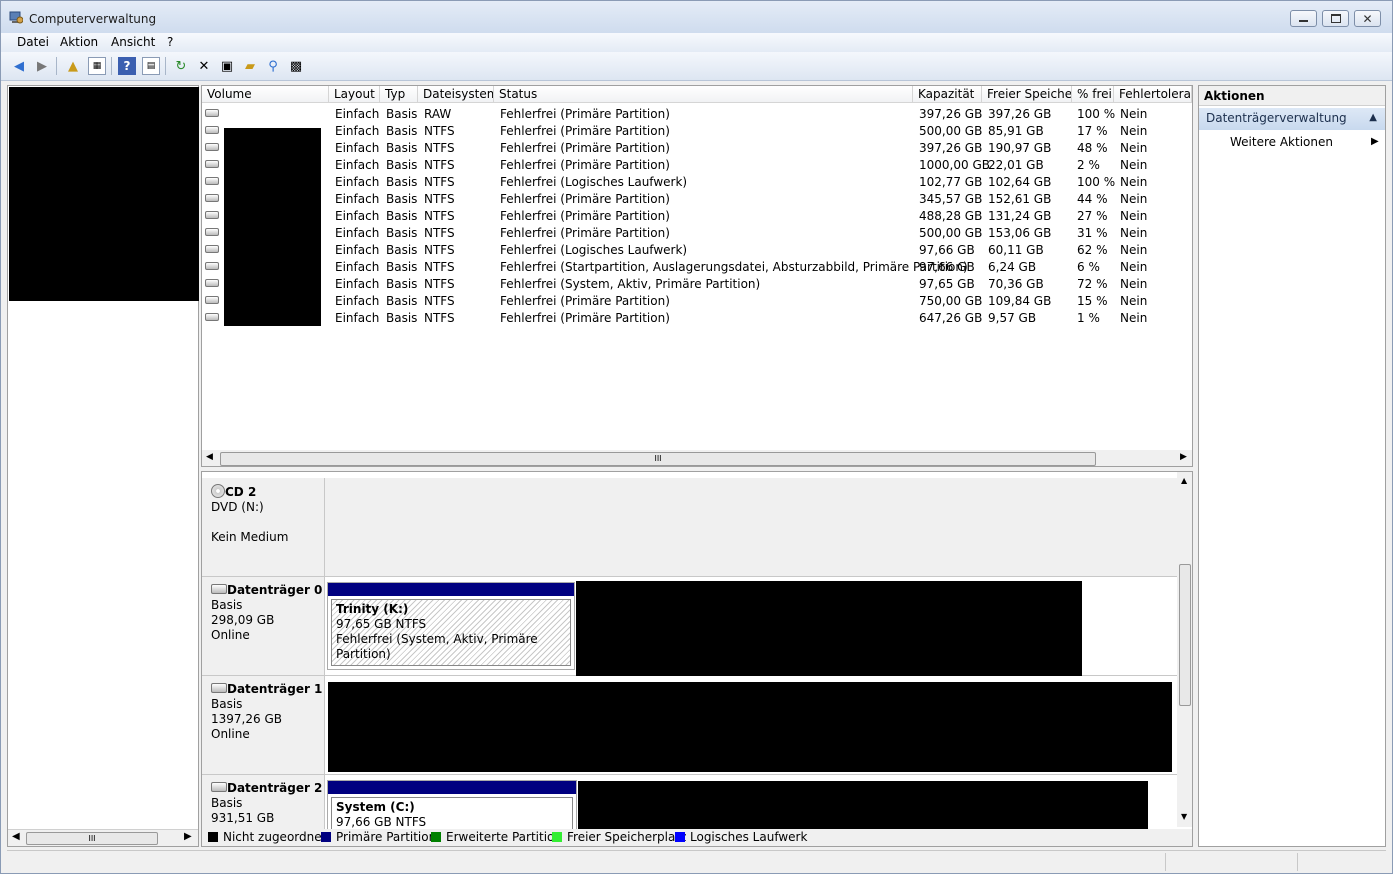 This screenshot has height=874, width=1393. Describe the element at coordinates (749, 837) in the screenshot. I see `legend-label: Logisches Laufwerk` at that location.